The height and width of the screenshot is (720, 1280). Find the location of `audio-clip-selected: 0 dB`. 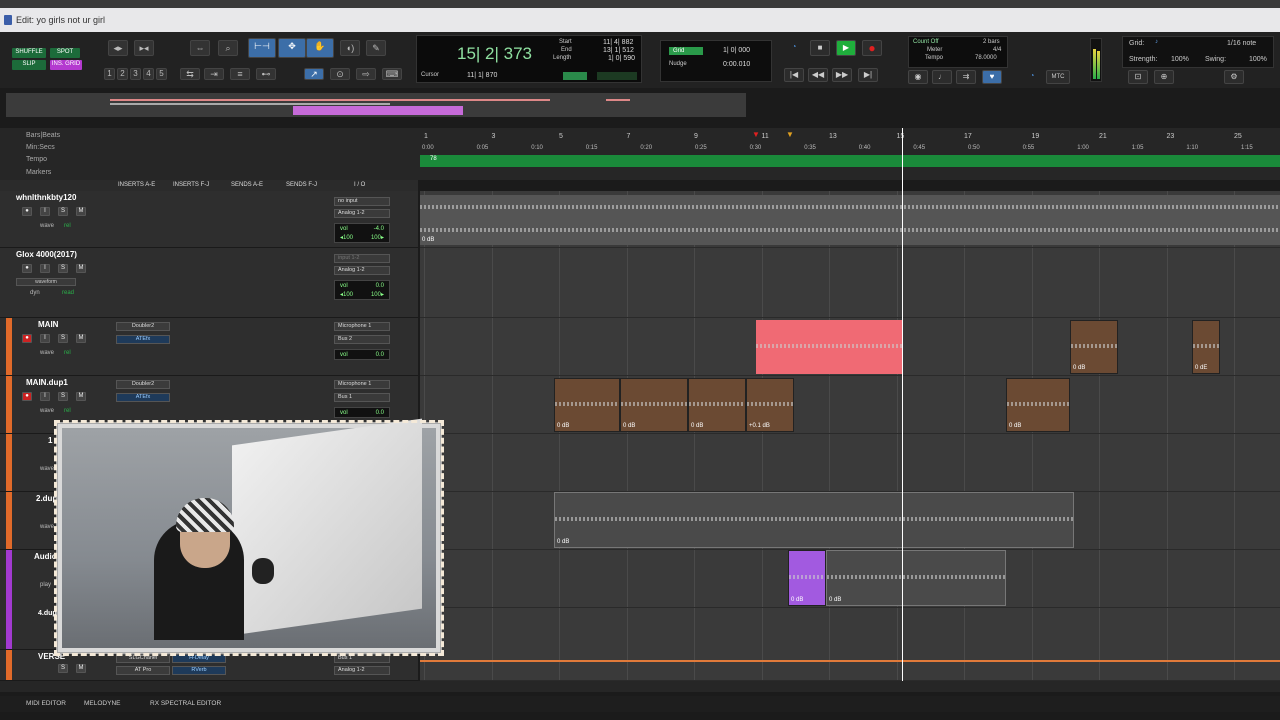

audio-clip-selected: 0 dB is located at coordinates (807, 578).